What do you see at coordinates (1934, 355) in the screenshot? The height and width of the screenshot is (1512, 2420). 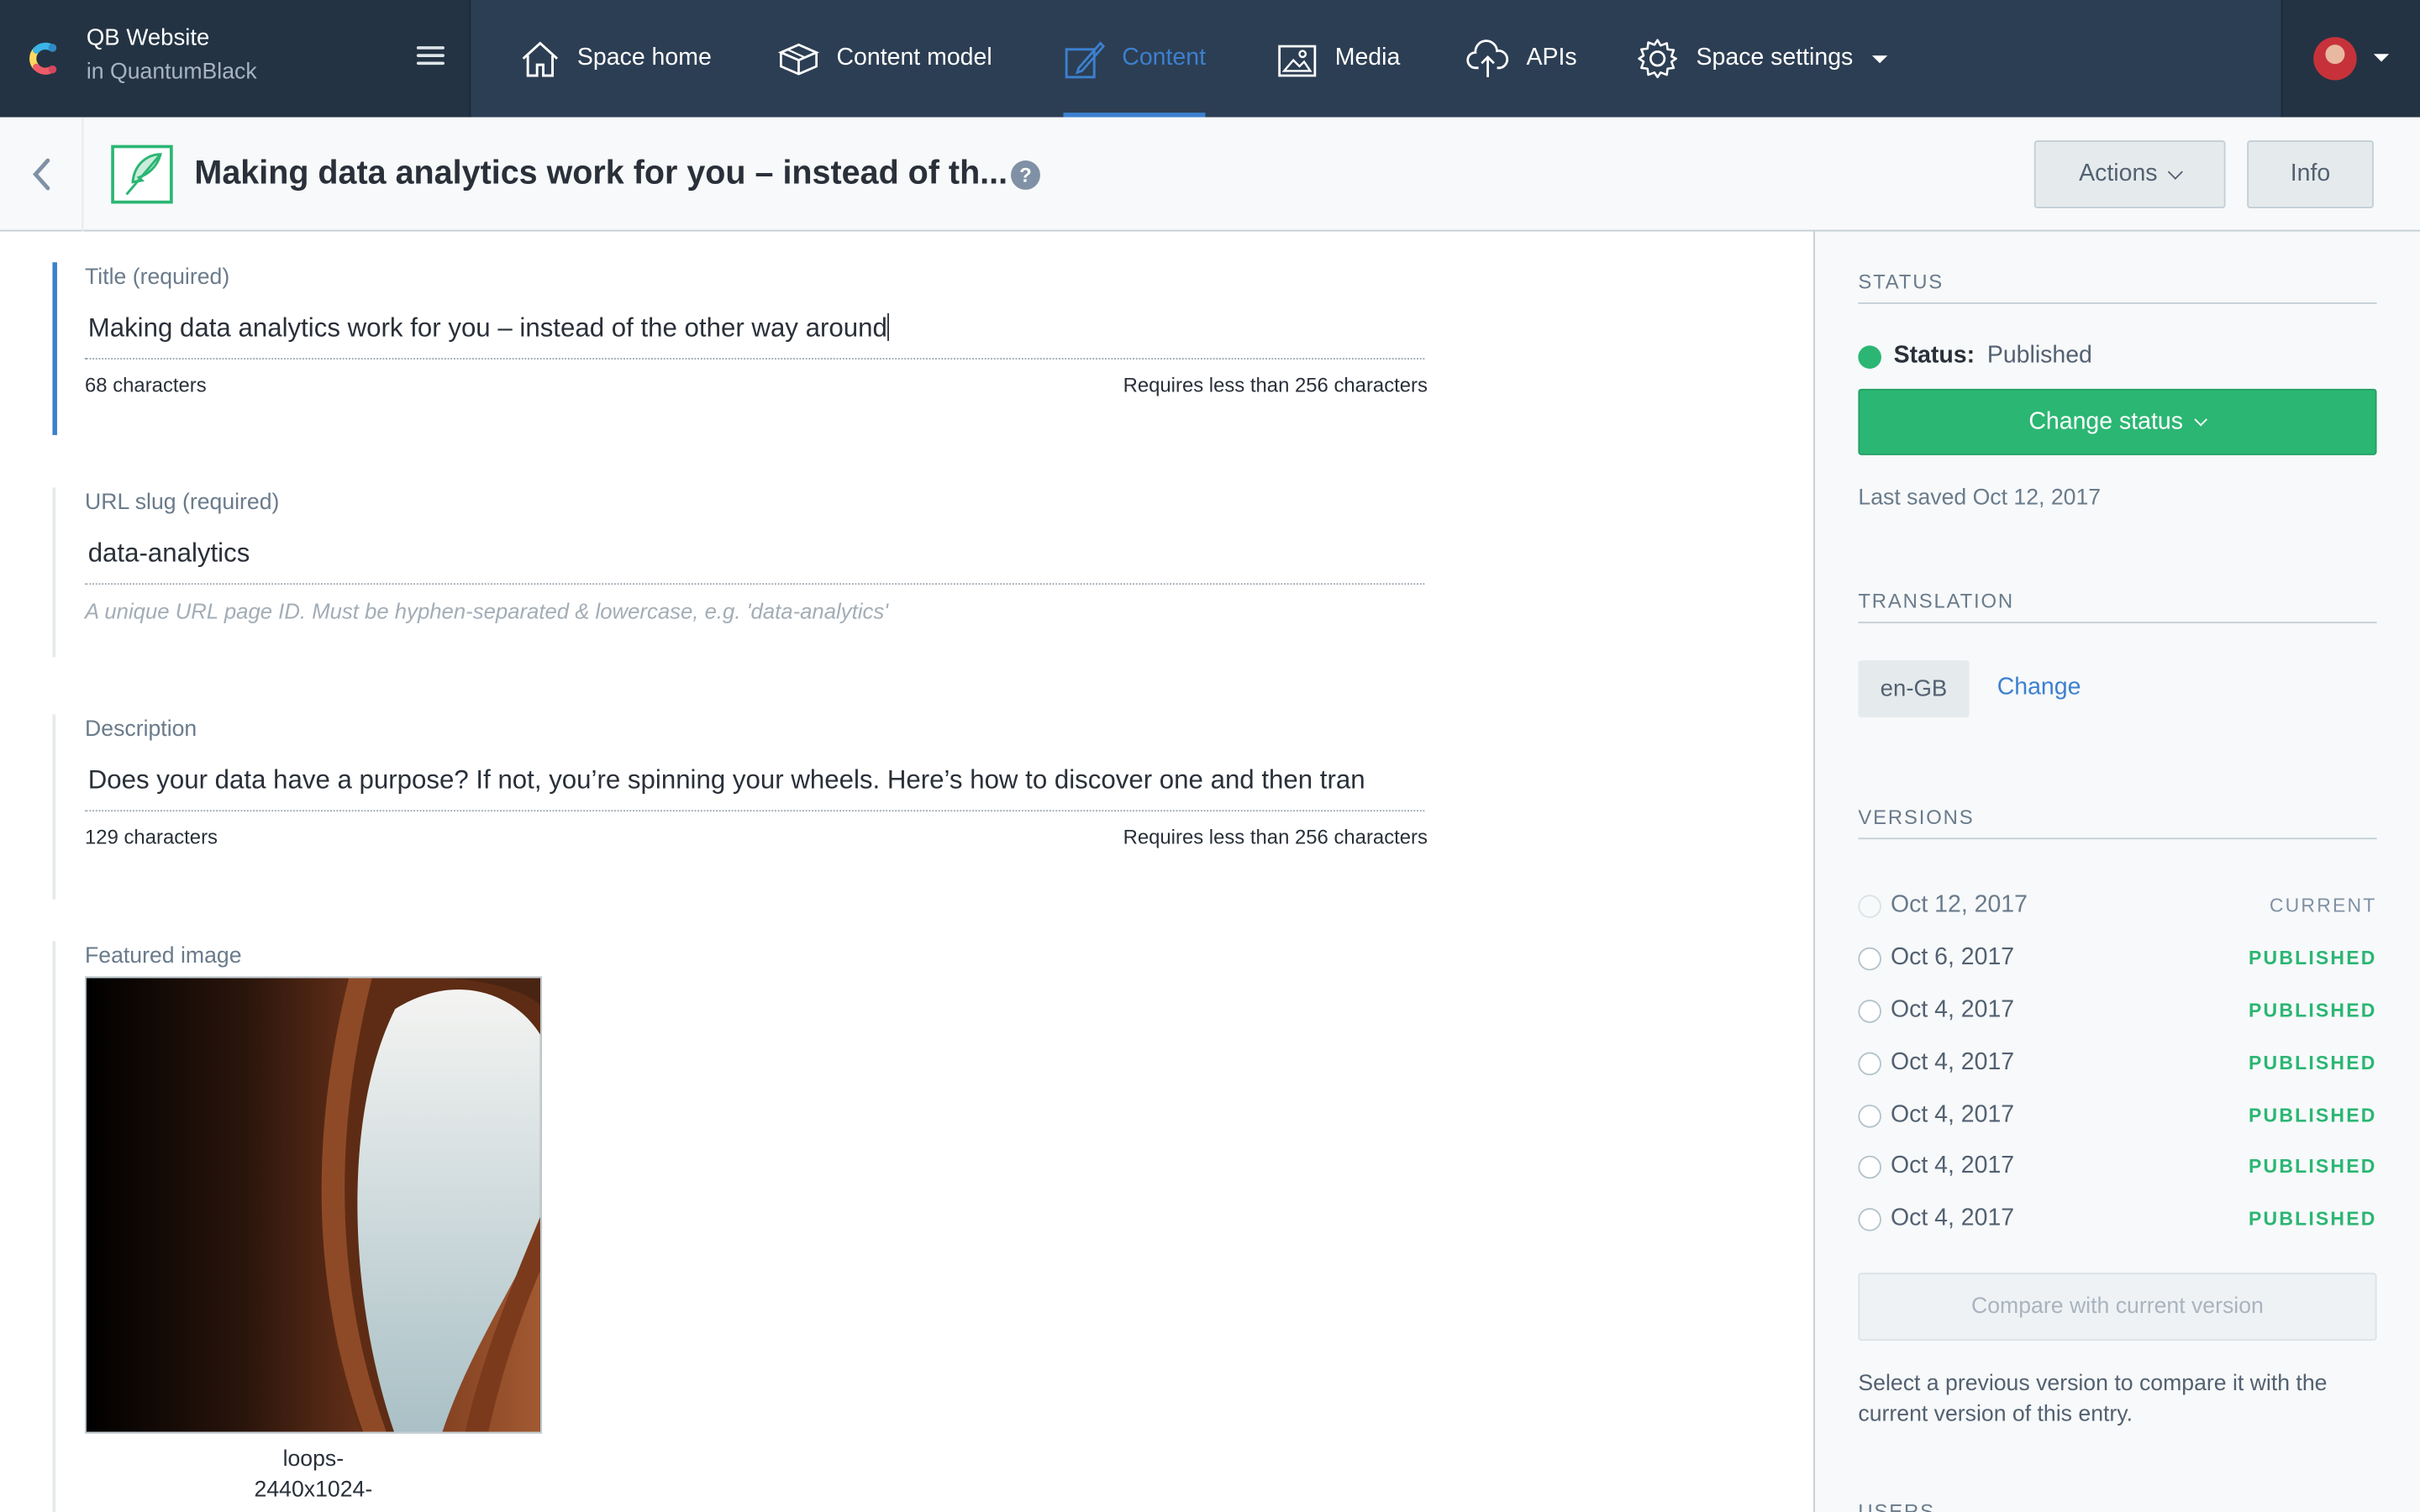 I see `status-label: Status:` at bounding box center [1934, 355].